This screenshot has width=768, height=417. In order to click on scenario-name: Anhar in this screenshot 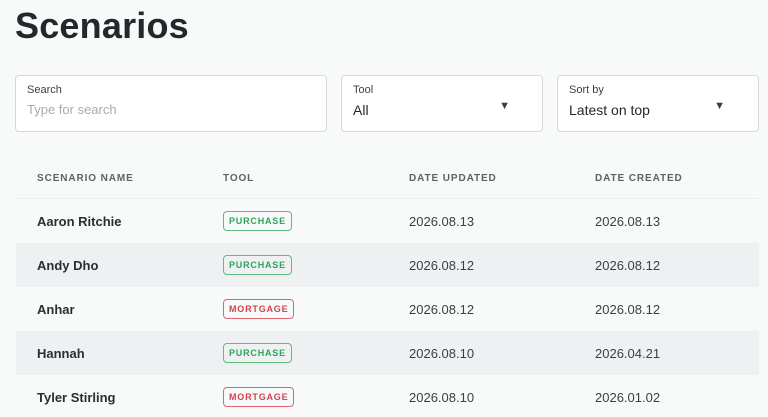, I will do `click(109, 309)`.